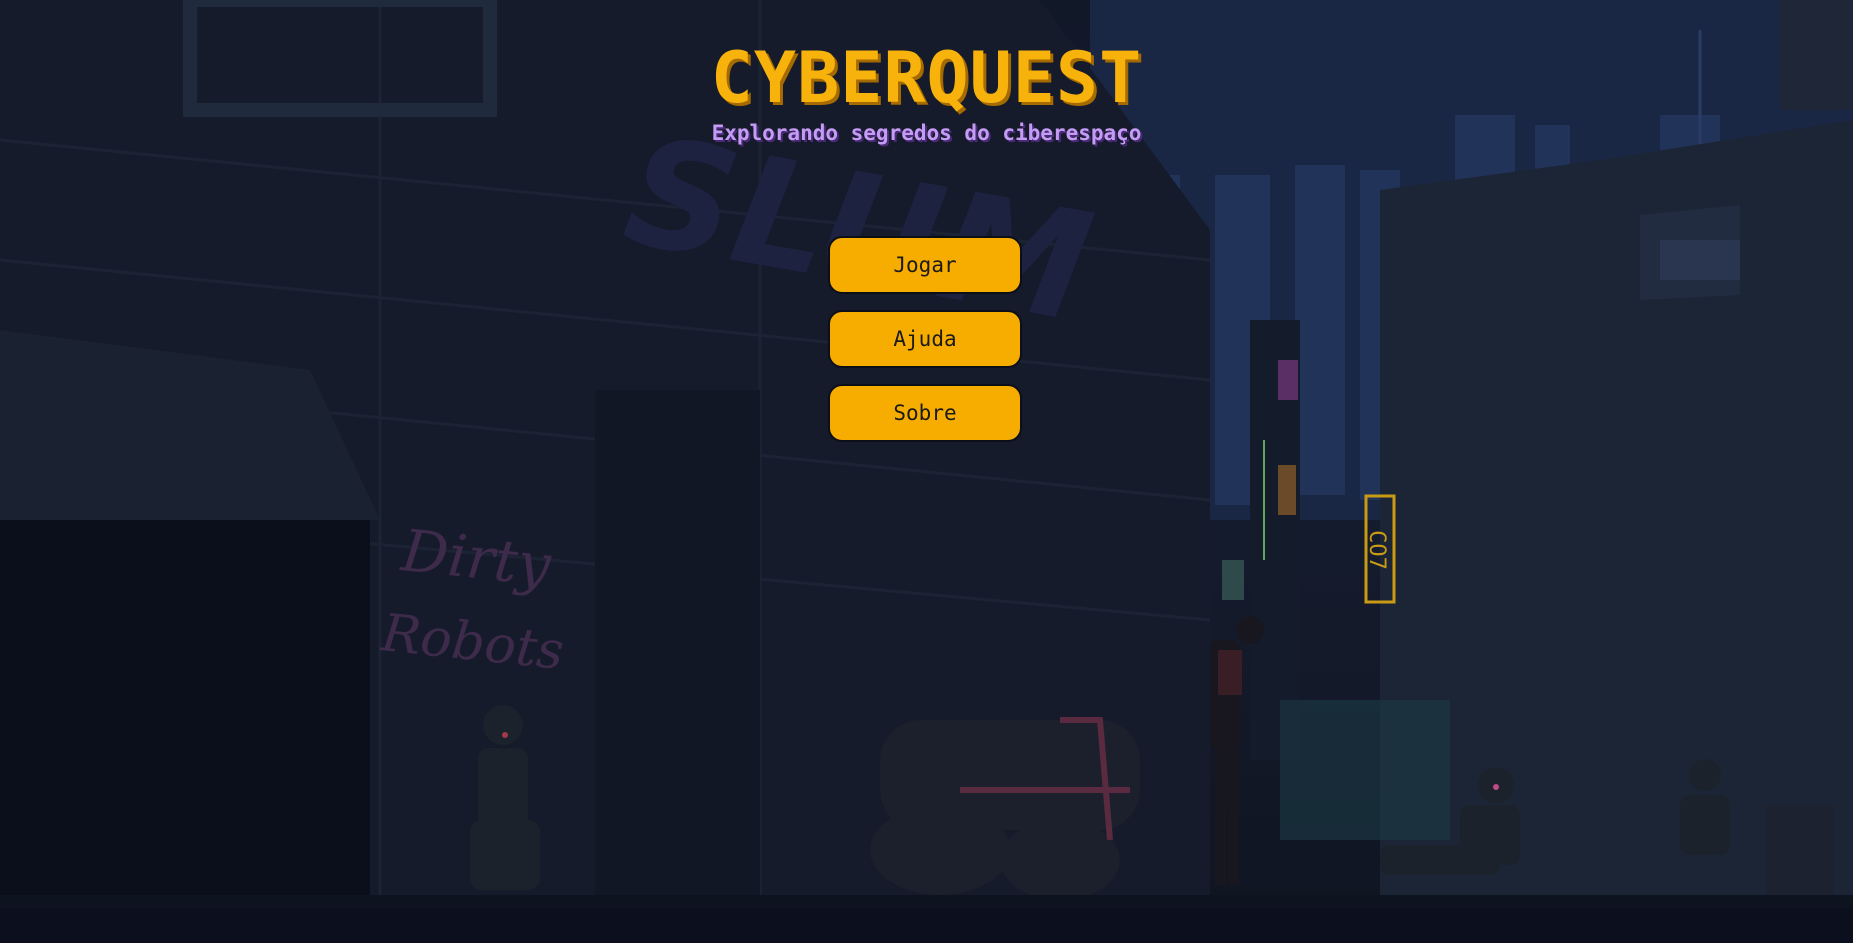  I want to click on main-menu: Jogar Ajuda Sobre, so click(925, 347).